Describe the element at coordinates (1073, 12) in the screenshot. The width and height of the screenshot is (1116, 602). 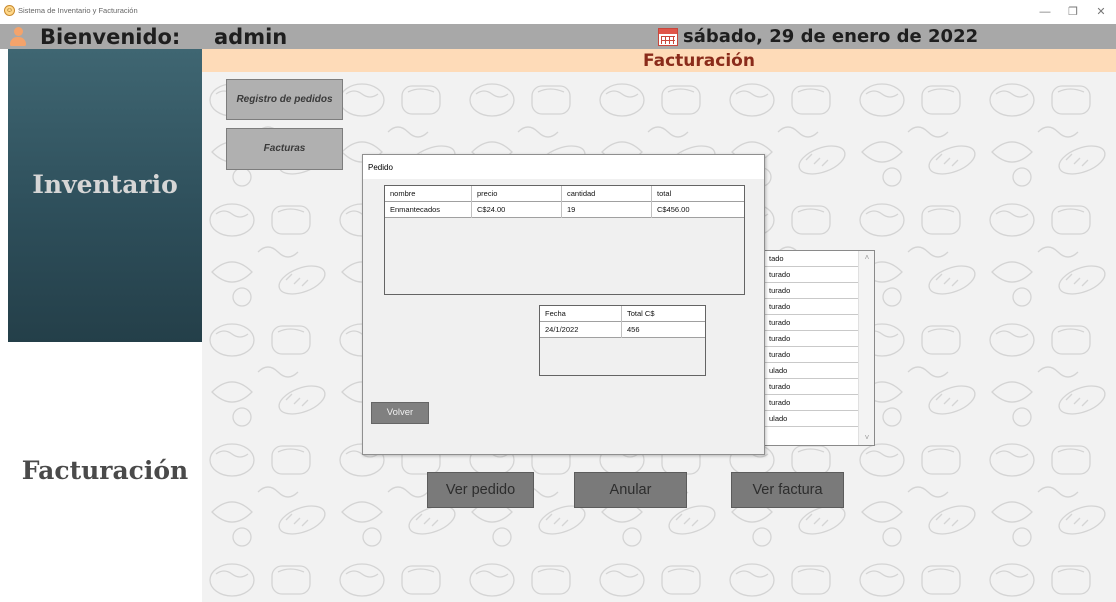
I see `maximize-button: ❐` at that location.